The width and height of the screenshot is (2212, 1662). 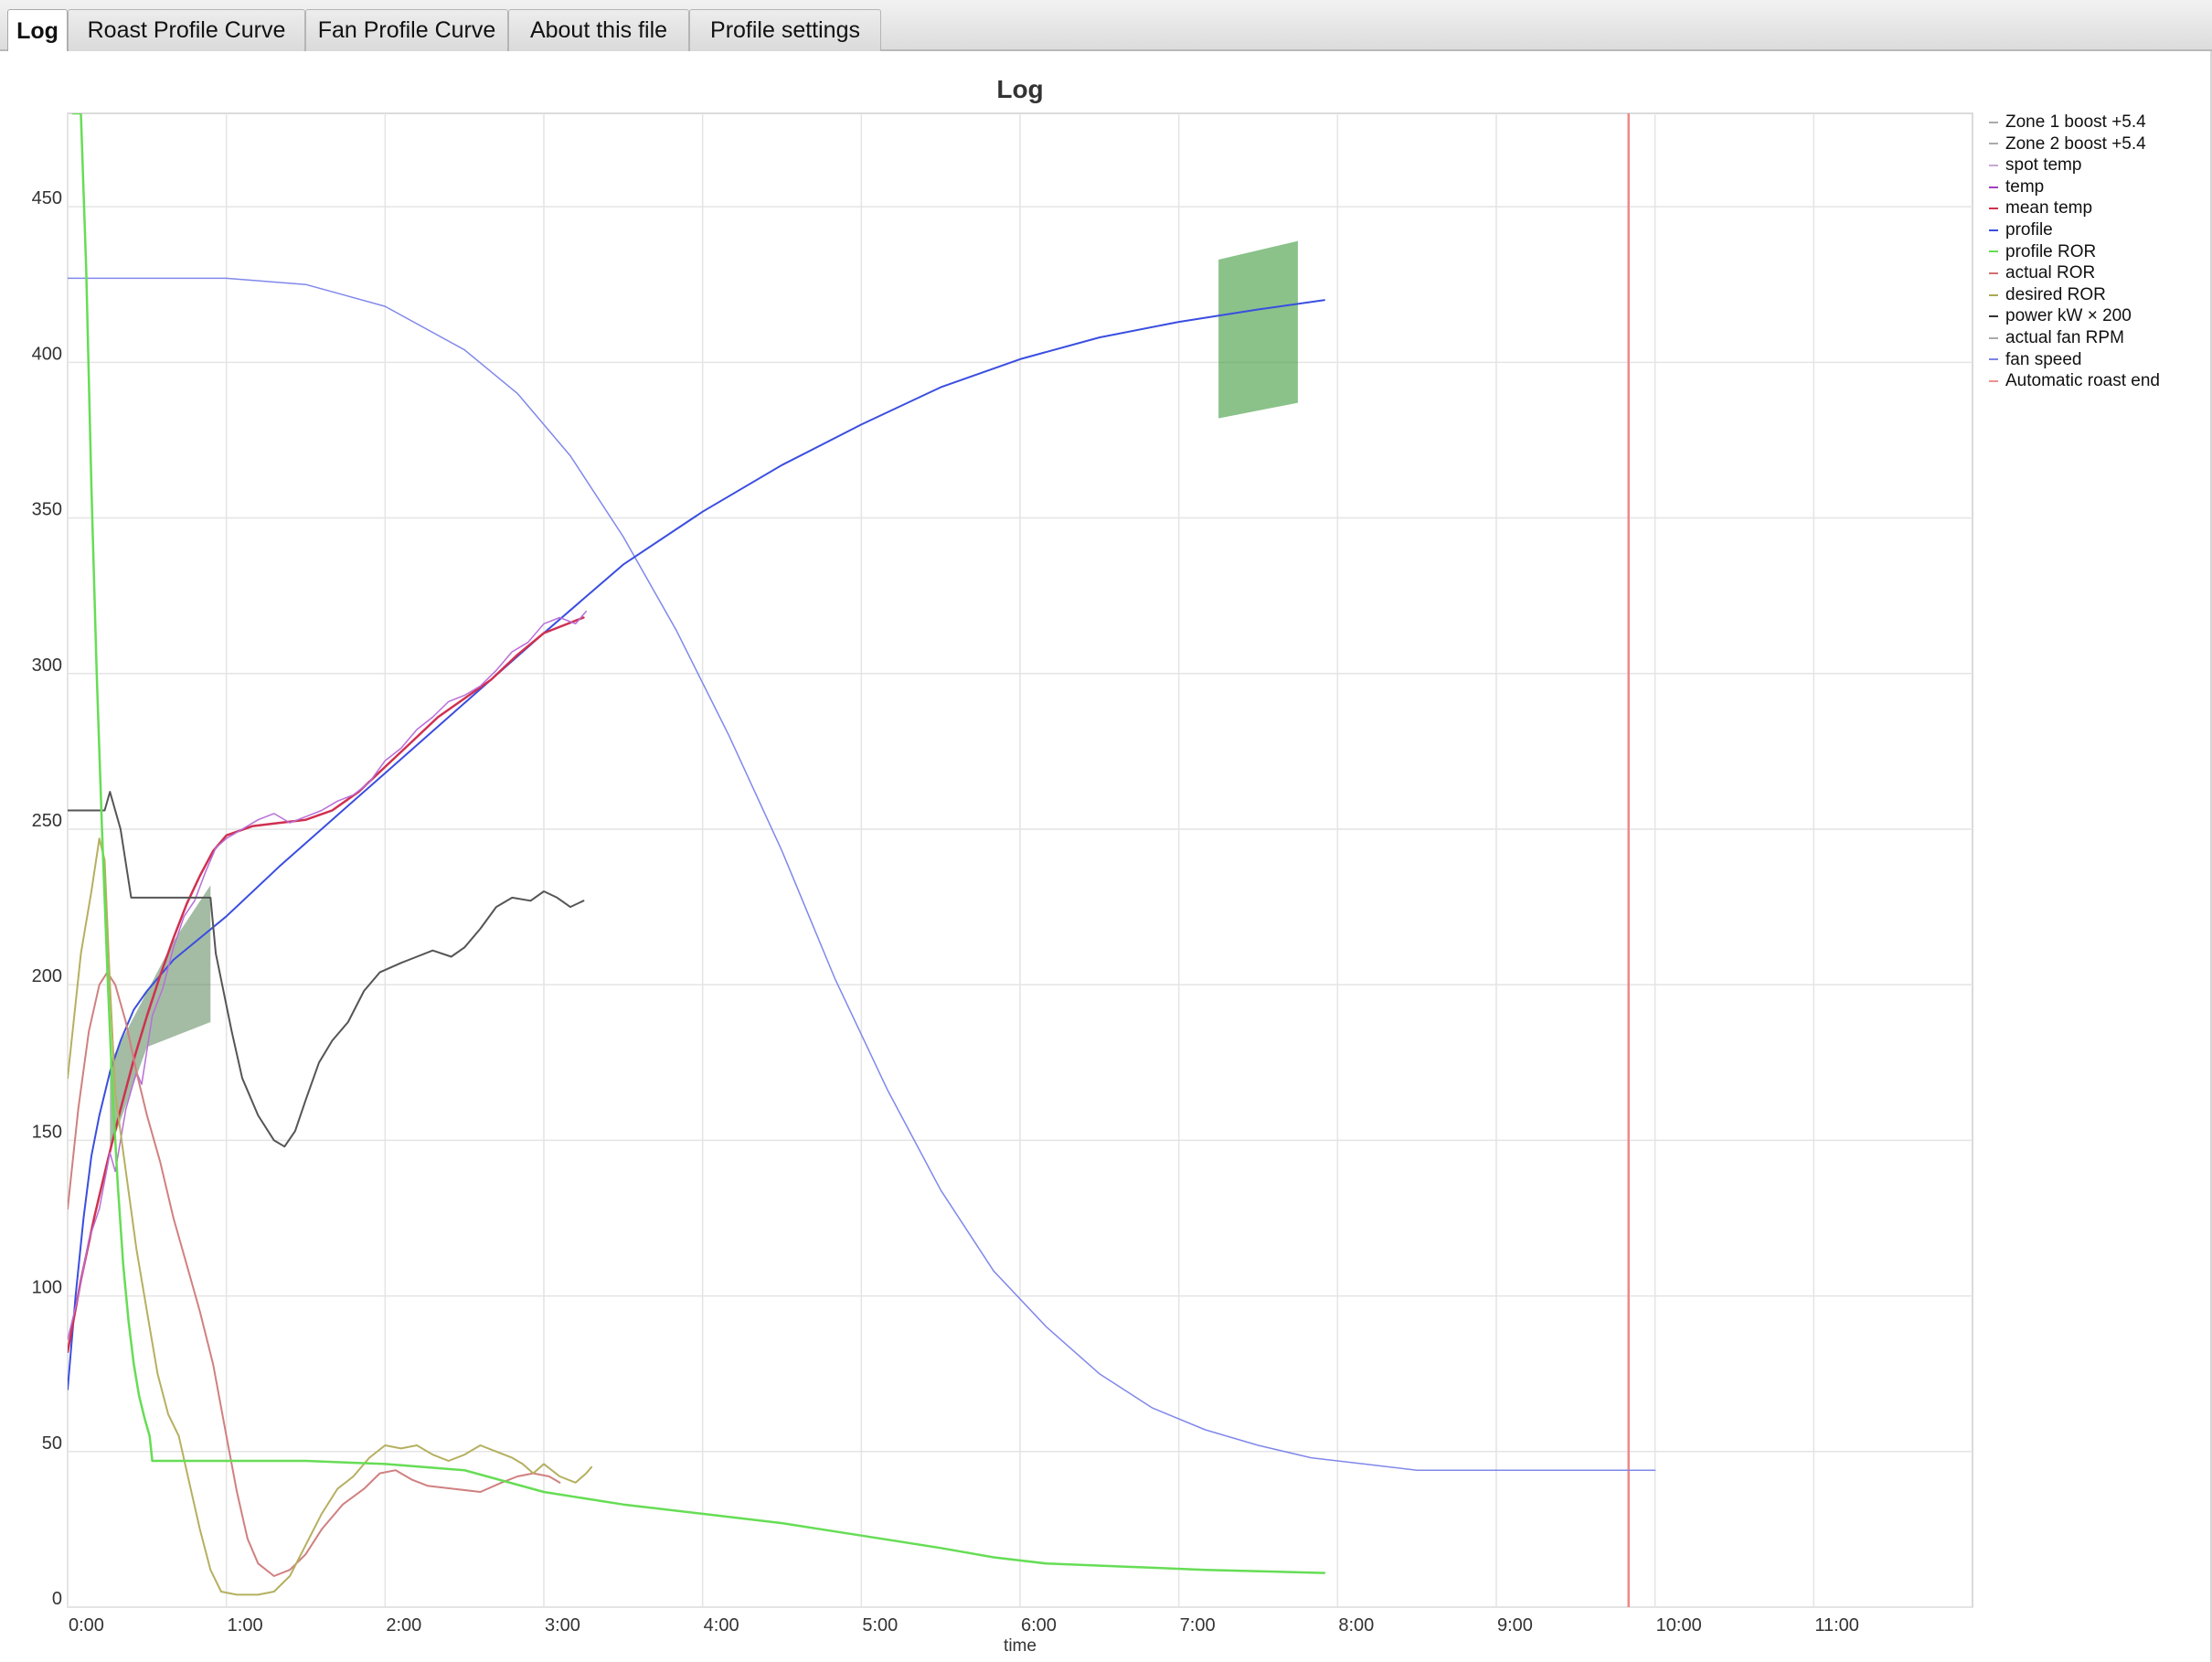 What do you see at coordinates (2082, 381) in the screenshot?
I see `legend-label: Automatic roast end` at bounding box center [2082, 381].